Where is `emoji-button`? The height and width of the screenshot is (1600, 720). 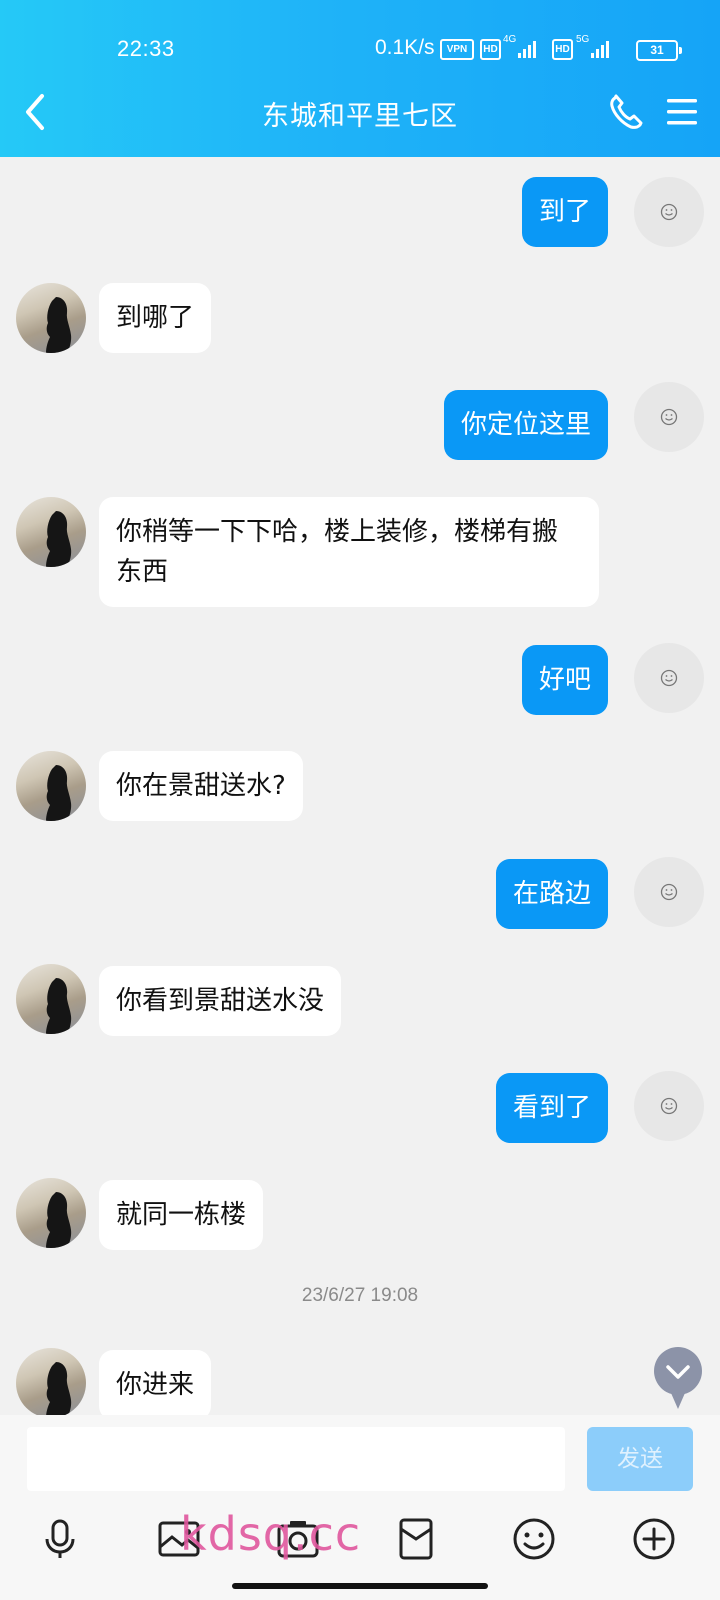 emoji-button is located at coordinates (534, 1539).